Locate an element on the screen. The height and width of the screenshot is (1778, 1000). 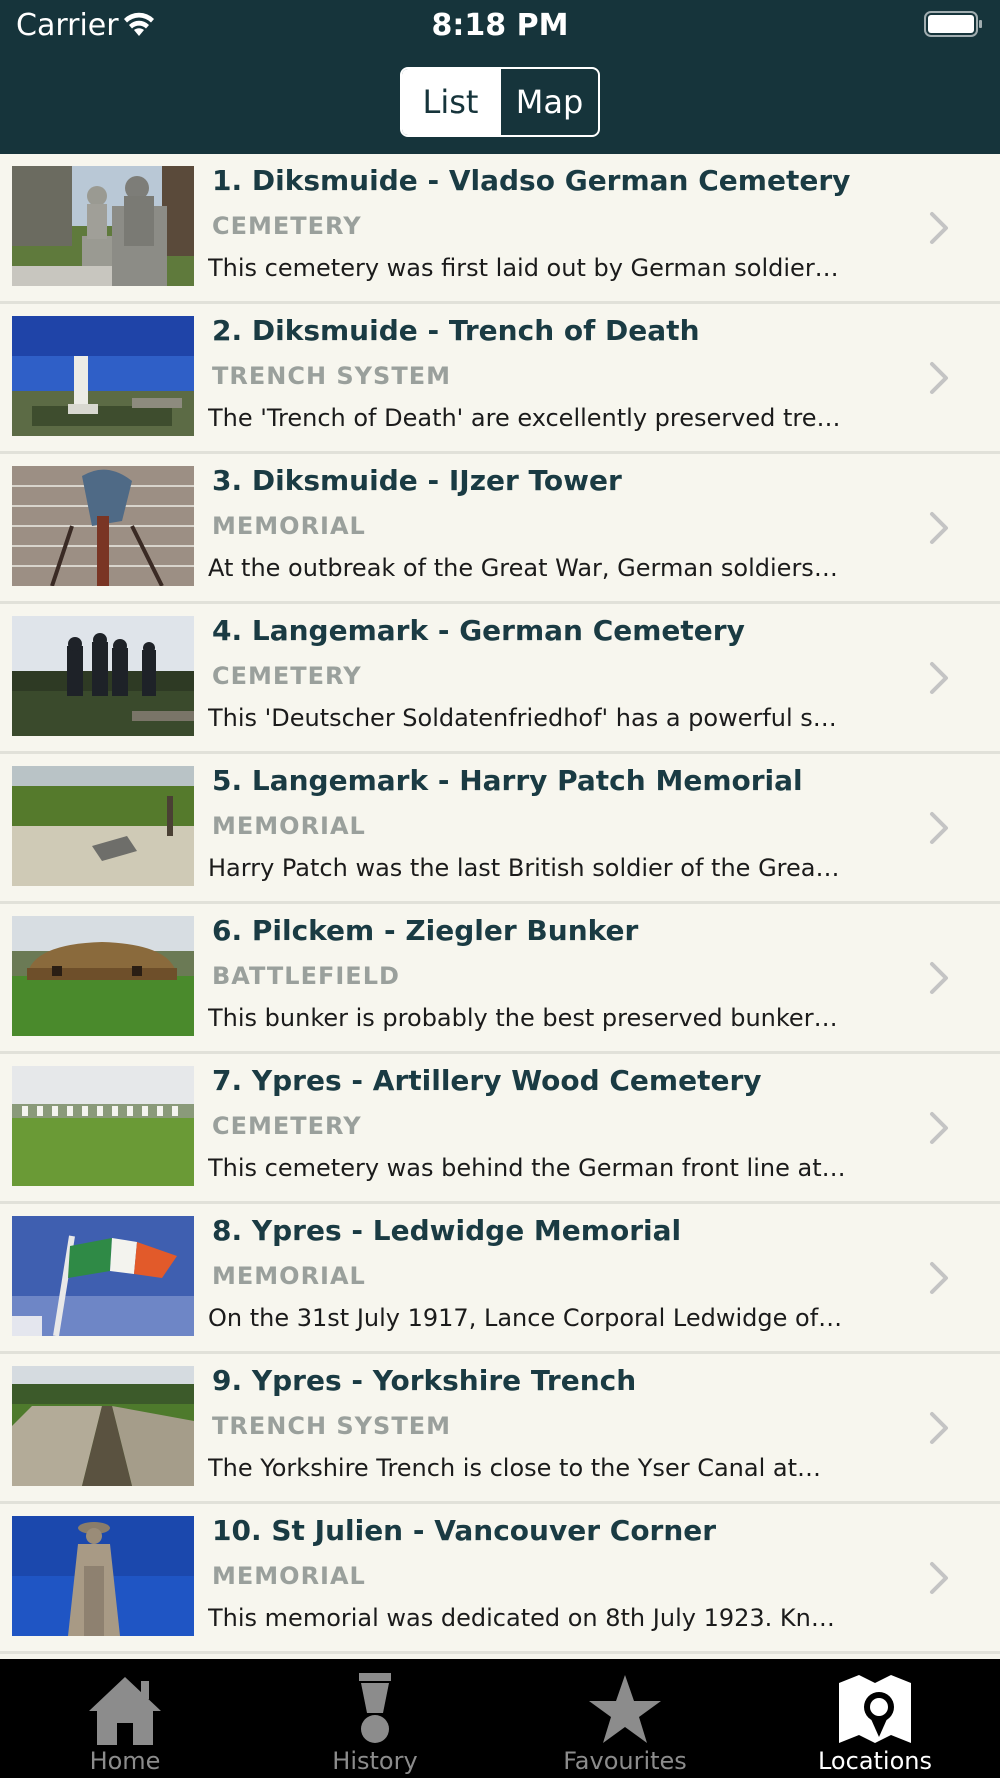
tab-favourites-label: Favourites is located at coordinates (625, 1761).